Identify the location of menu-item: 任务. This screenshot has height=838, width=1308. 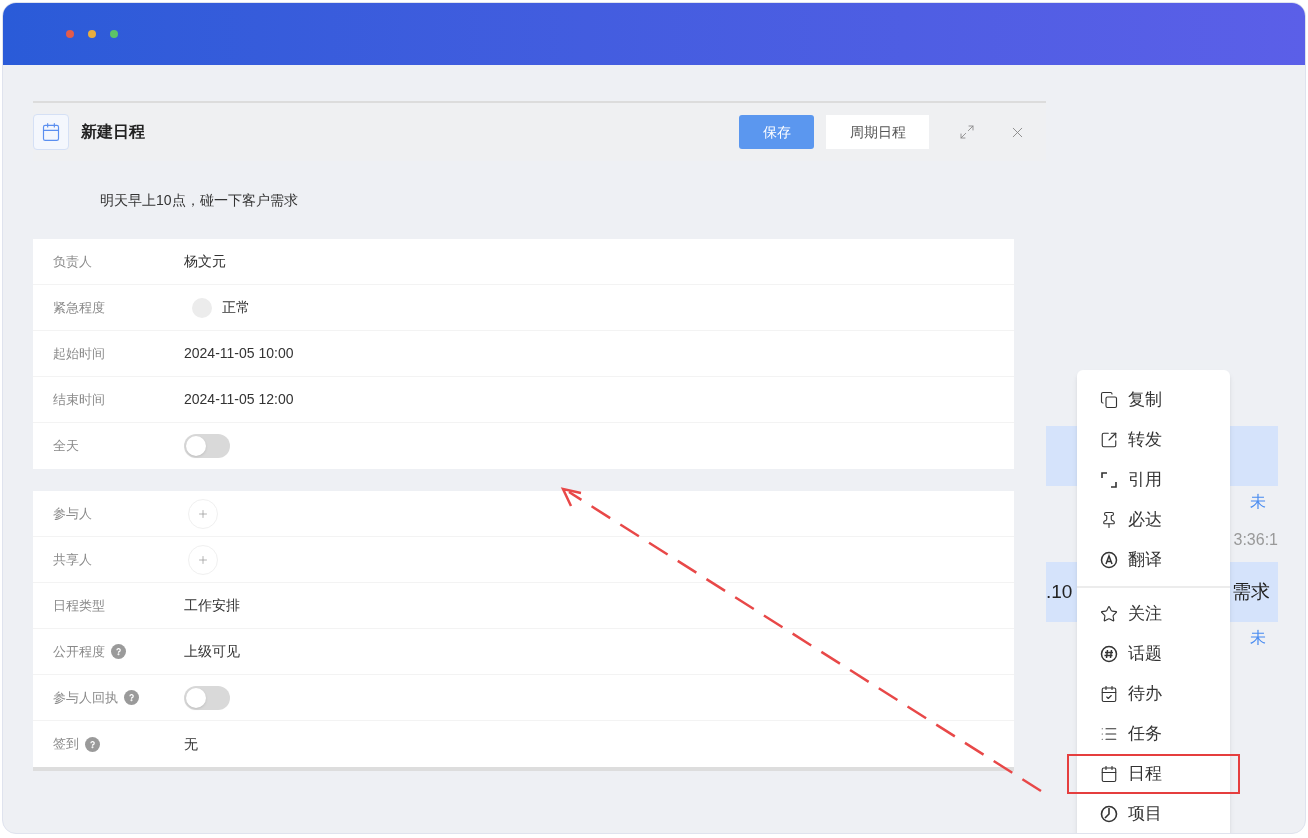
(1153, 734).